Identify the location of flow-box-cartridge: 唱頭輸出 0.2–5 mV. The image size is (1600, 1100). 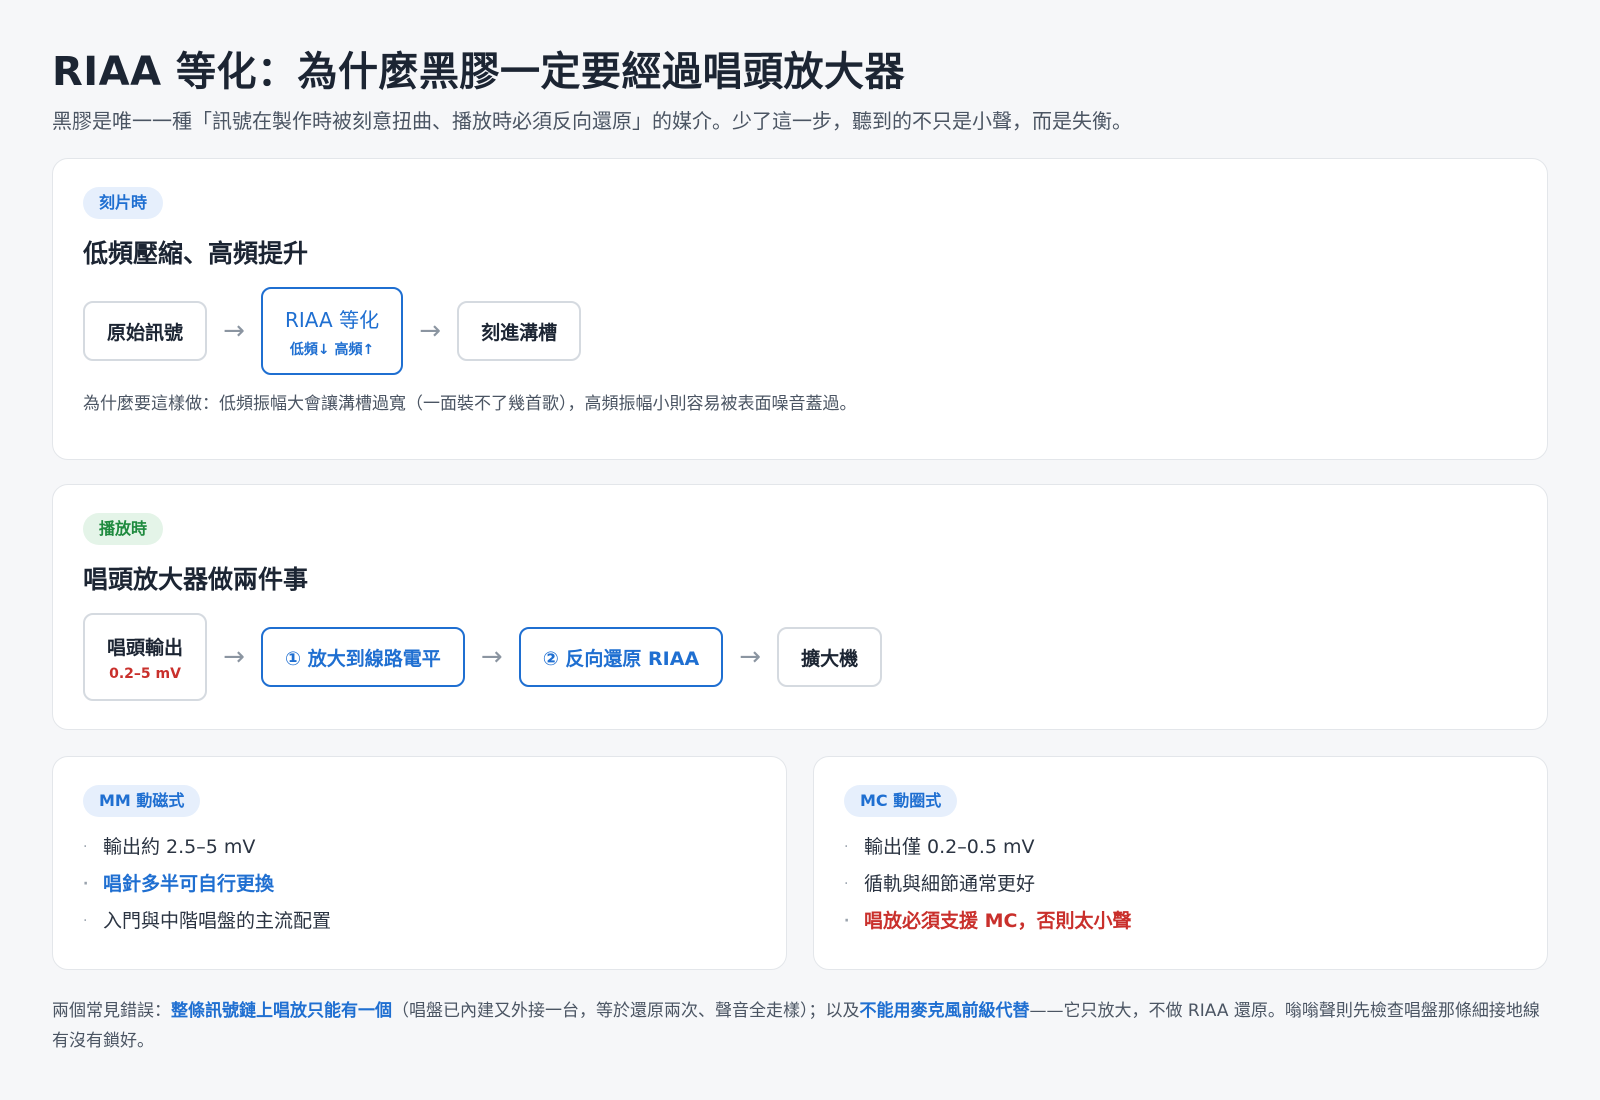
(145, 657).